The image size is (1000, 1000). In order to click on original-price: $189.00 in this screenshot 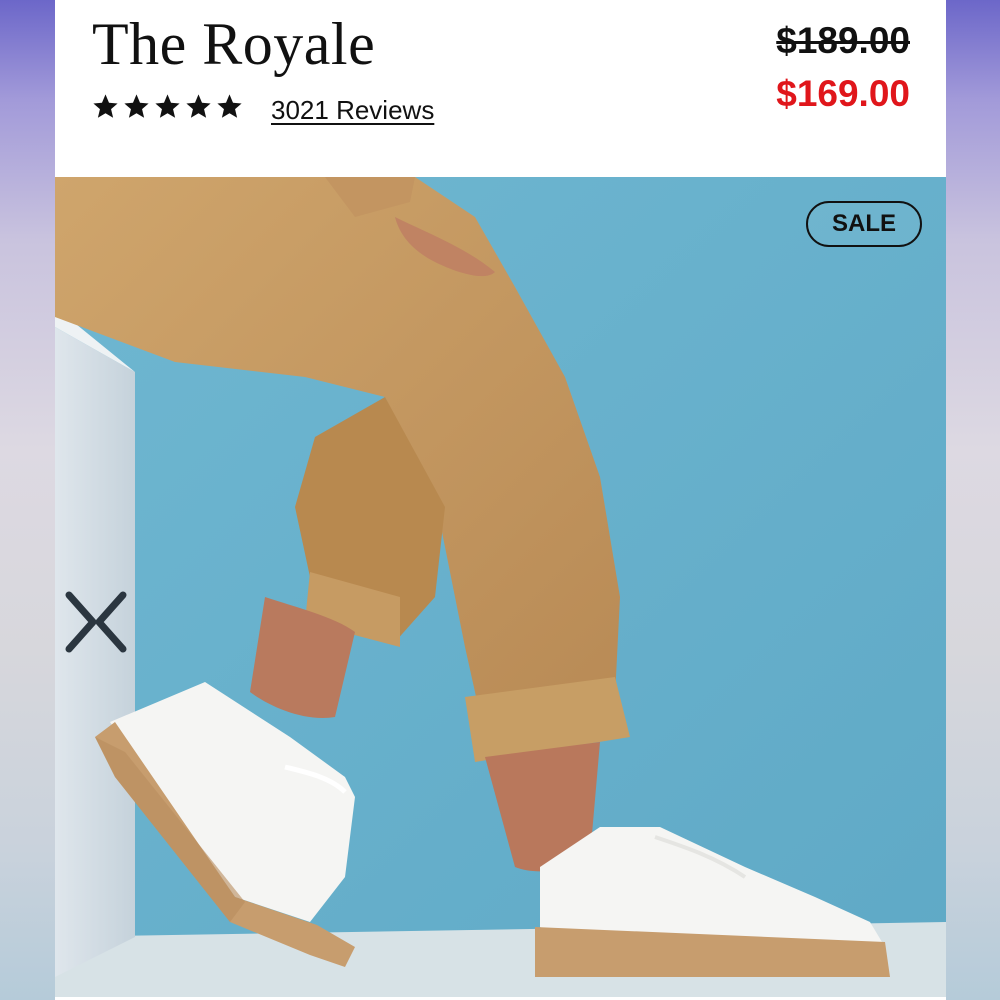, I will do `click(843, 40)`.